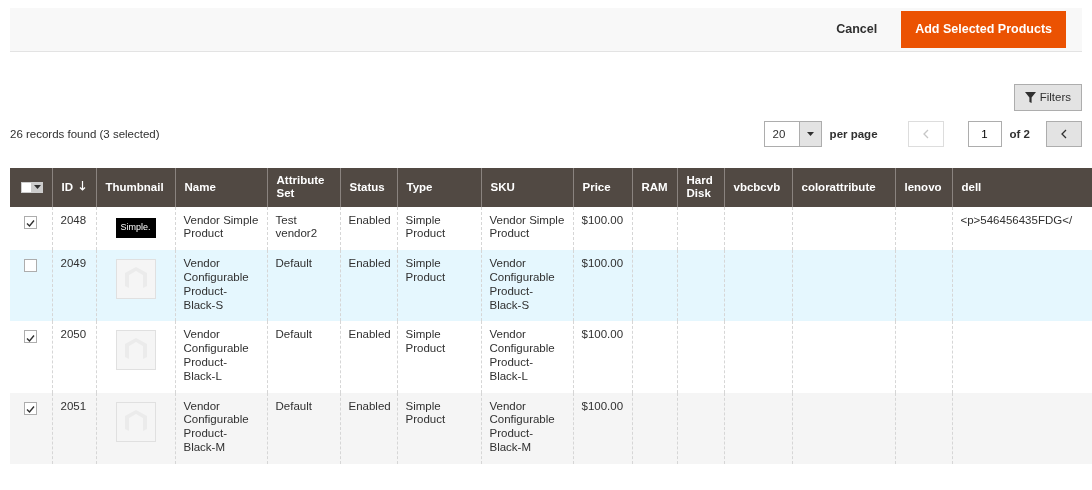  What do you see at coordinates (73, 264) in the screenshot?
I see `table-cell: 2049` at bounding box center [73, 264].